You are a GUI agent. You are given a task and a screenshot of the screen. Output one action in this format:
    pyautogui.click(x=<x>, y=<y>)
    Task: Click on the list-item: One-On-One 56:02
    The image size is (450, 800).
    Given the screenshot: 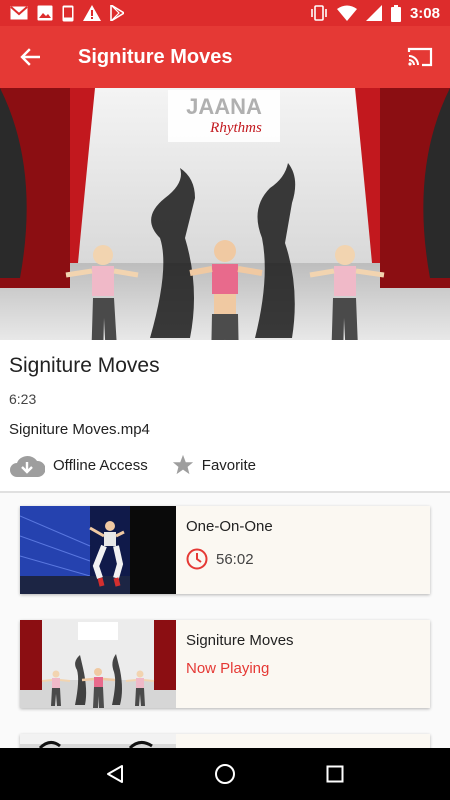 What is the action you would take?
    pyautogui.click(x=225, y=550)
    